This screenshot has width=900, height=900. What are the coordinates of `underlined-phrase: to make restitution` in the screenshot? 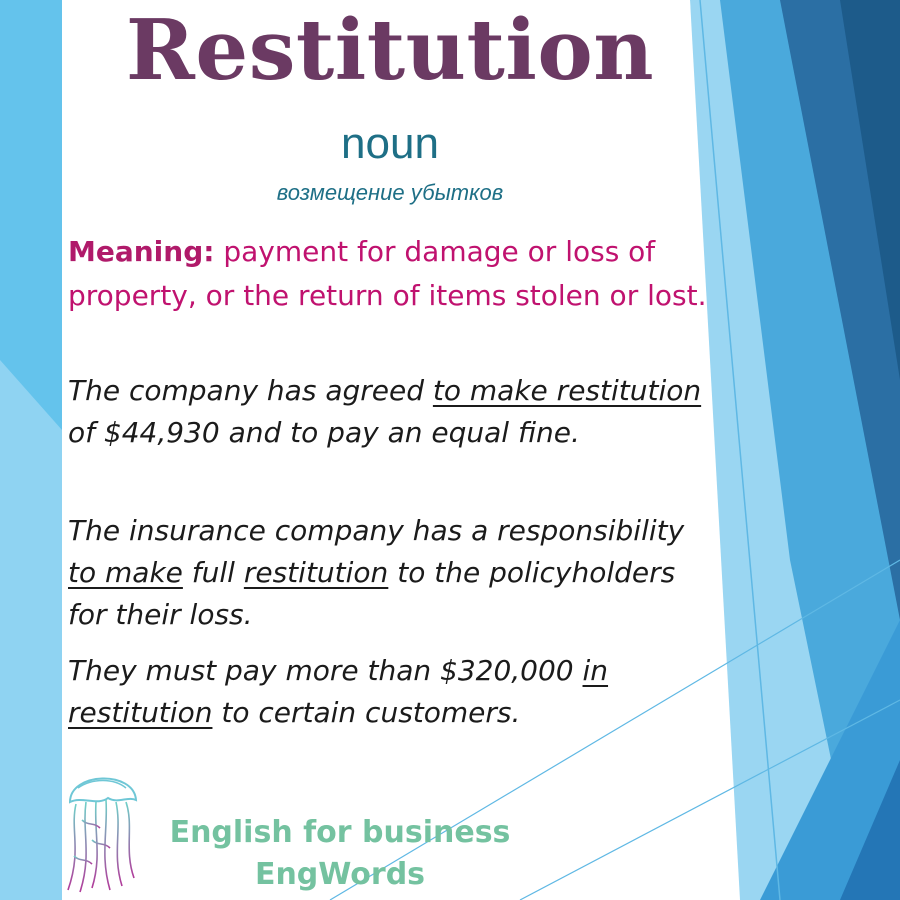 It's located at (567, 390).